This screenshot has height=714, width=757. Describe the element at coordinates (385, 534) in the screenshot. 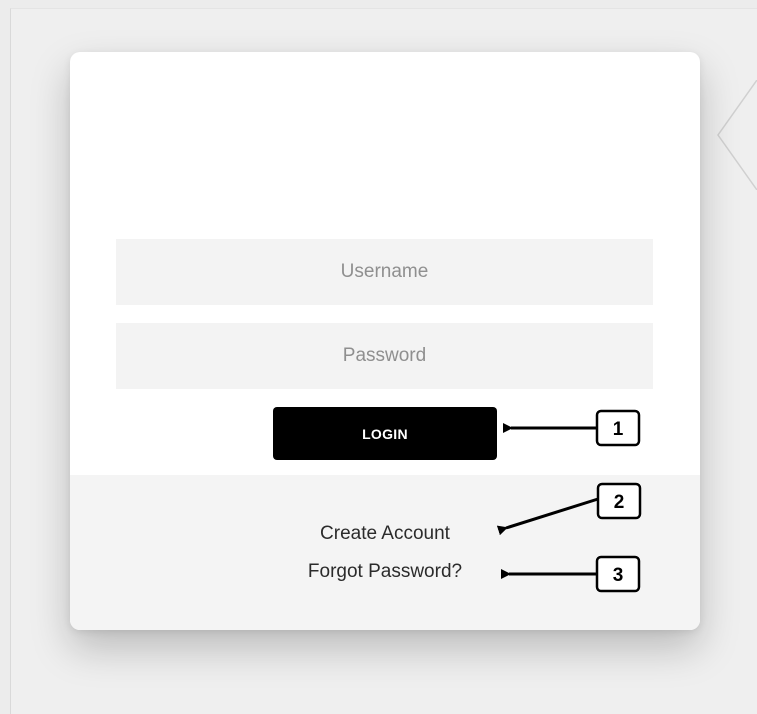

I see `create-account-link: Create Account` at that location.